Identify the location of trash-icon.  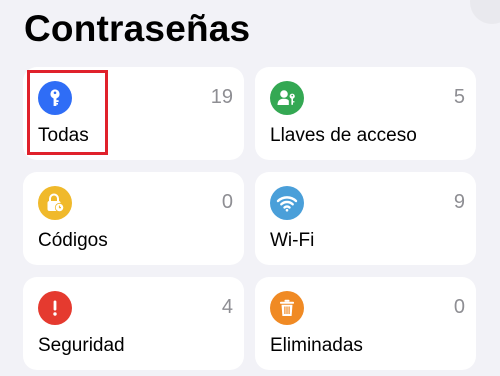
(287, 308).